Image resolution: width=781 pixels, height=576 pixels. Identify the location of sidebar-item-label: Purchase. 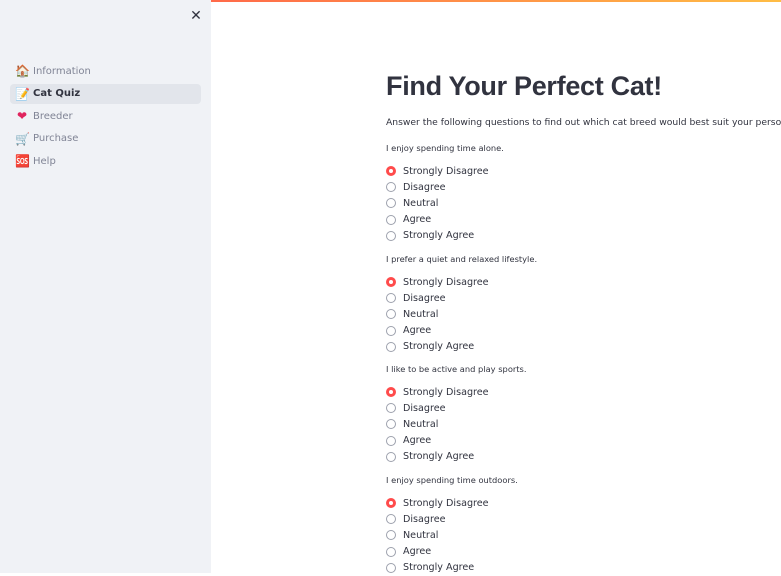
(56, 139).